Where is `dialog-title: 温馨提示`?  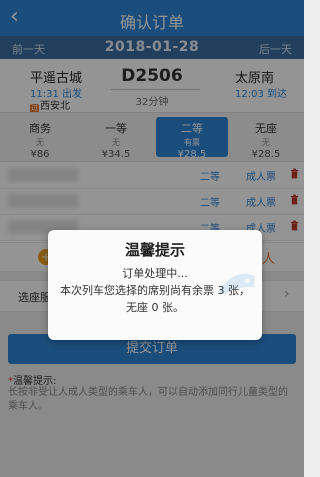
dialog-title: 温馨提示 is located at coordinates (154, 250).